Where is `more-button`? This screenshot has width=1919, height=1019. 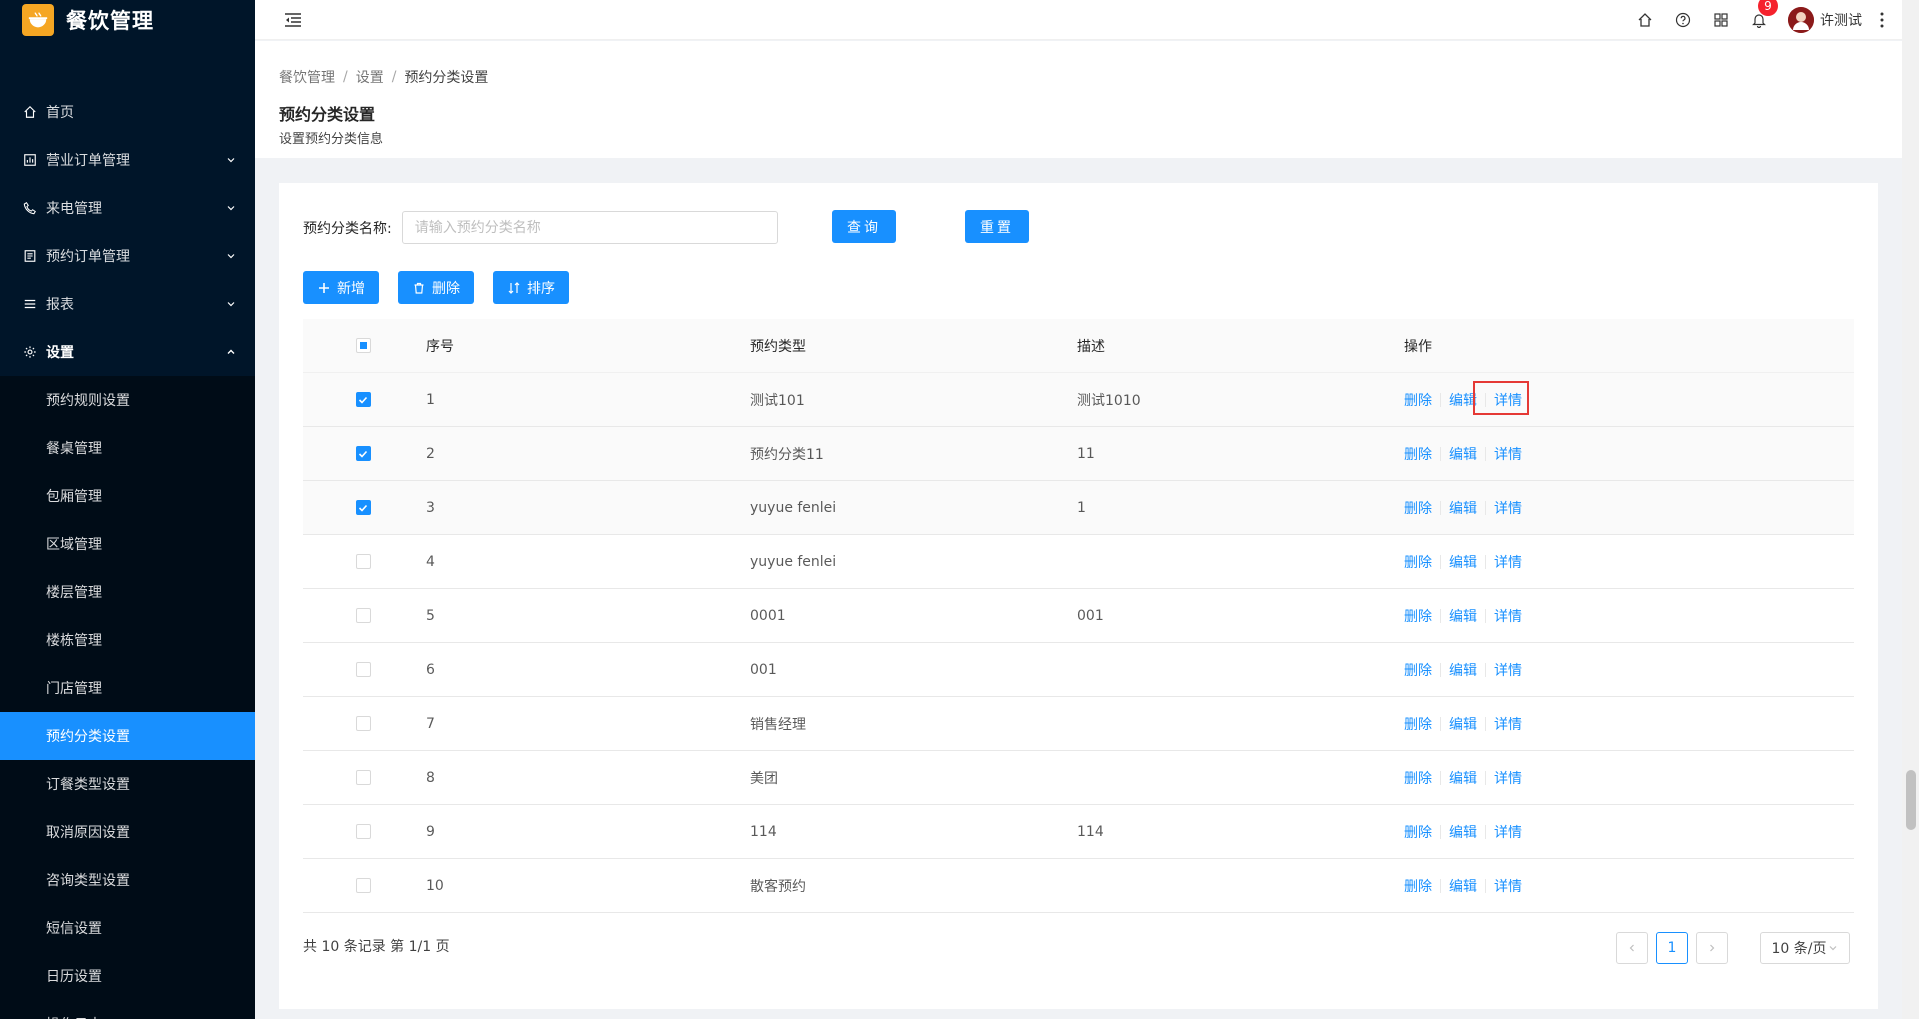 more-button is located at coordinates (1882, 20).